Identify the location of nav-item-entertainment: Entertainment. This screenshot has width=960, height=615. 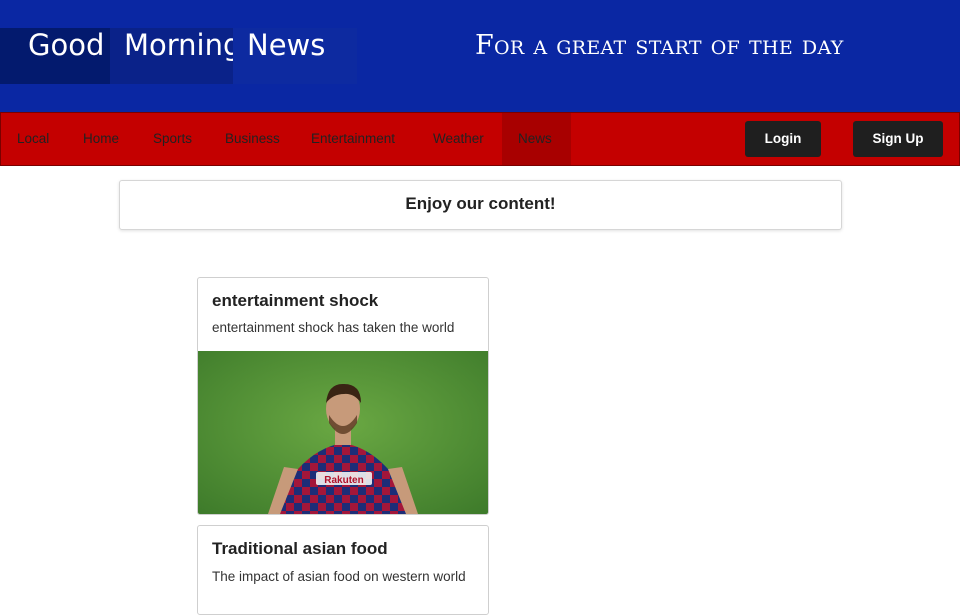
(353, 139).